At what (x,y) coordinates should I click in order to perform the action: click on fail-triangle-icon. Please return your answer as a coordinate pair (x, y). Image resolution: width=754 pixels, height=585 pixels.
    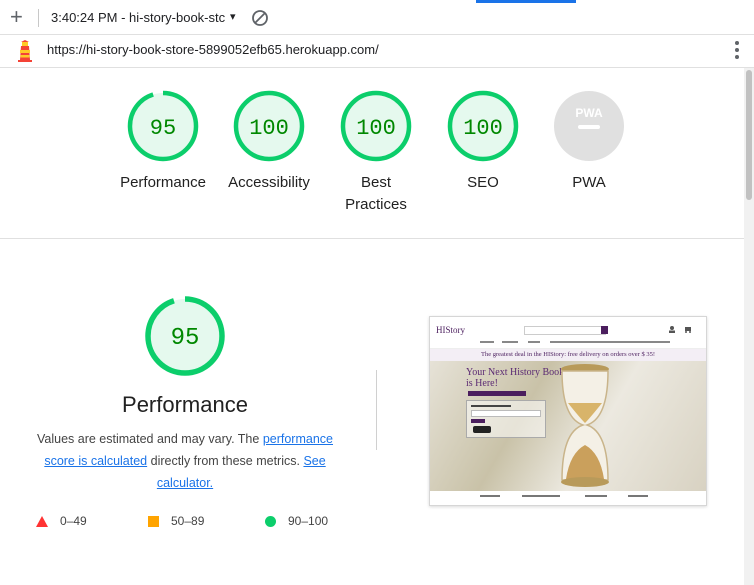
    Looking at the image, I should click on (42, 521).